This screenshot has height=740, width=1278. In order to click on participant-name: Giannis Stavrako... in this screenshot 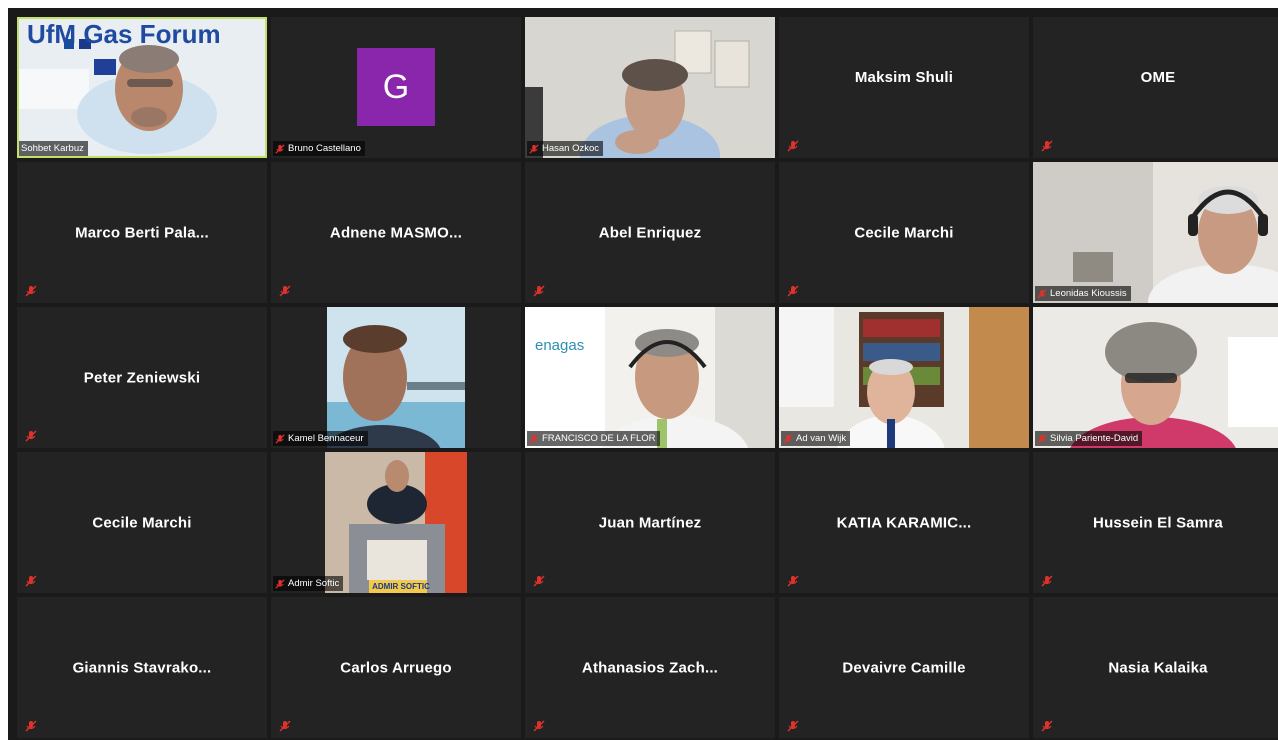, I will do `click(142, 667)`.